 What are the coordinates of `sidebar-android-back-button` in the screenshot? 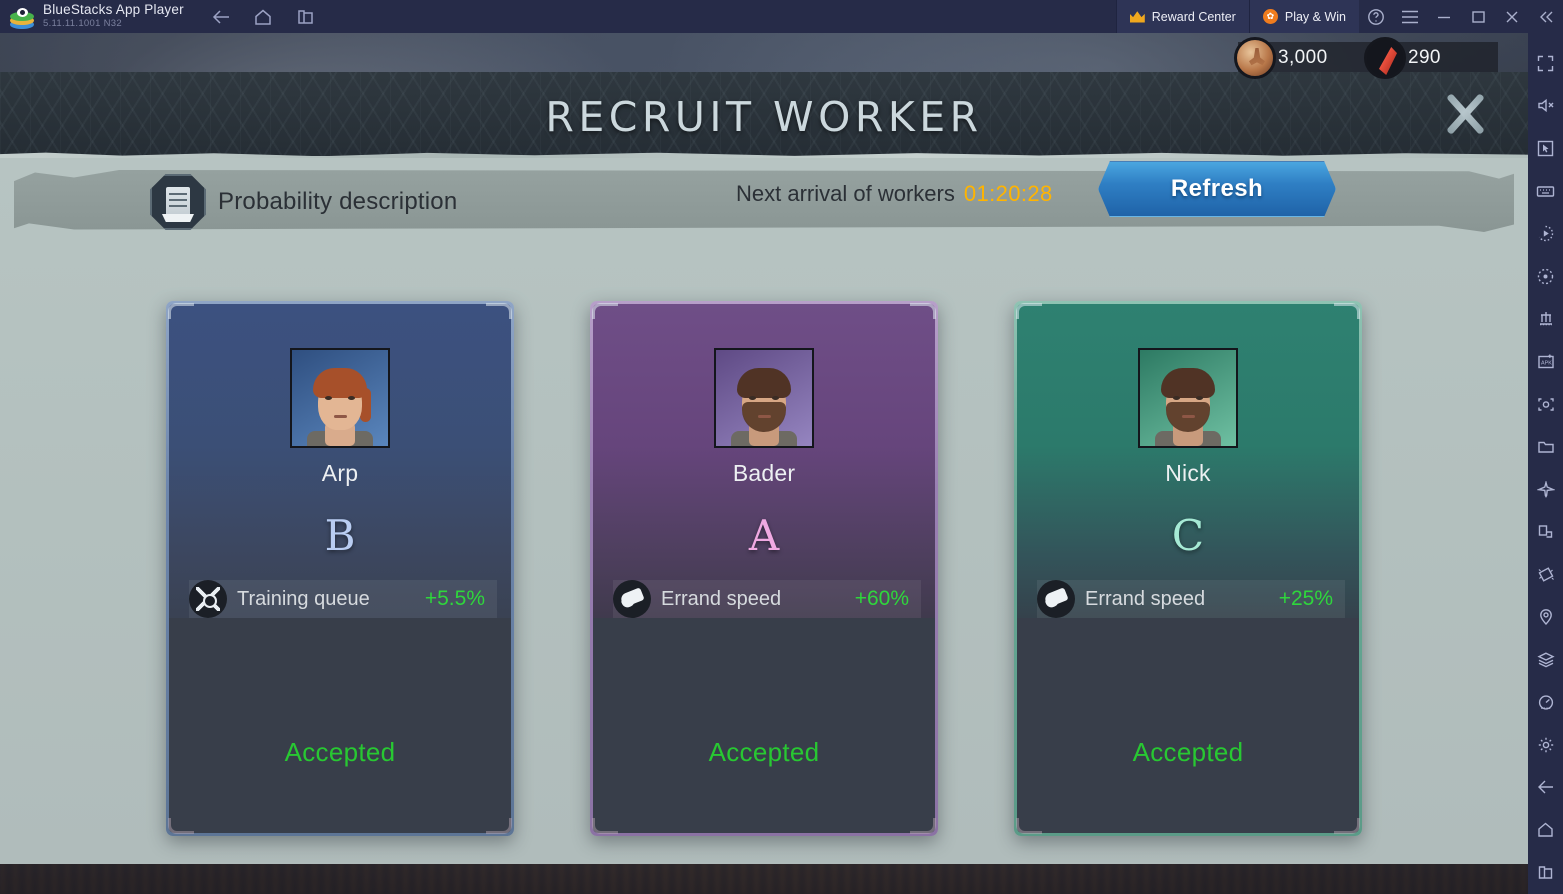 It's located at (1545, 787).